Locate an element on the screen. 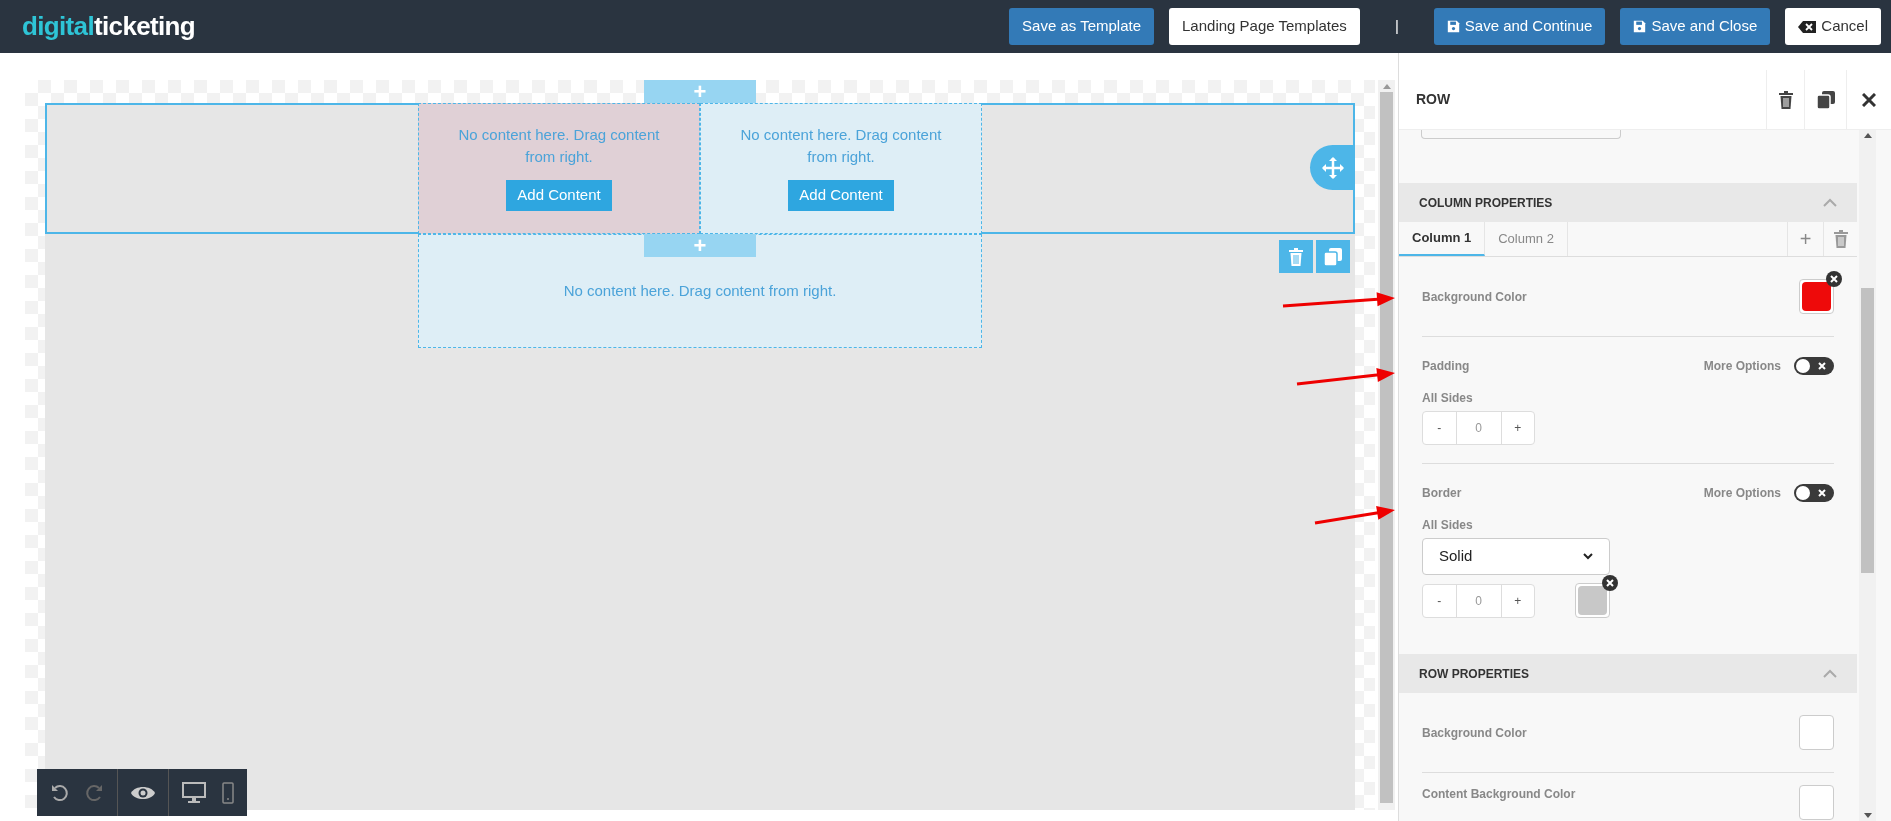  toolbar-button: Save and Close is located at coordinates (1695, 26).